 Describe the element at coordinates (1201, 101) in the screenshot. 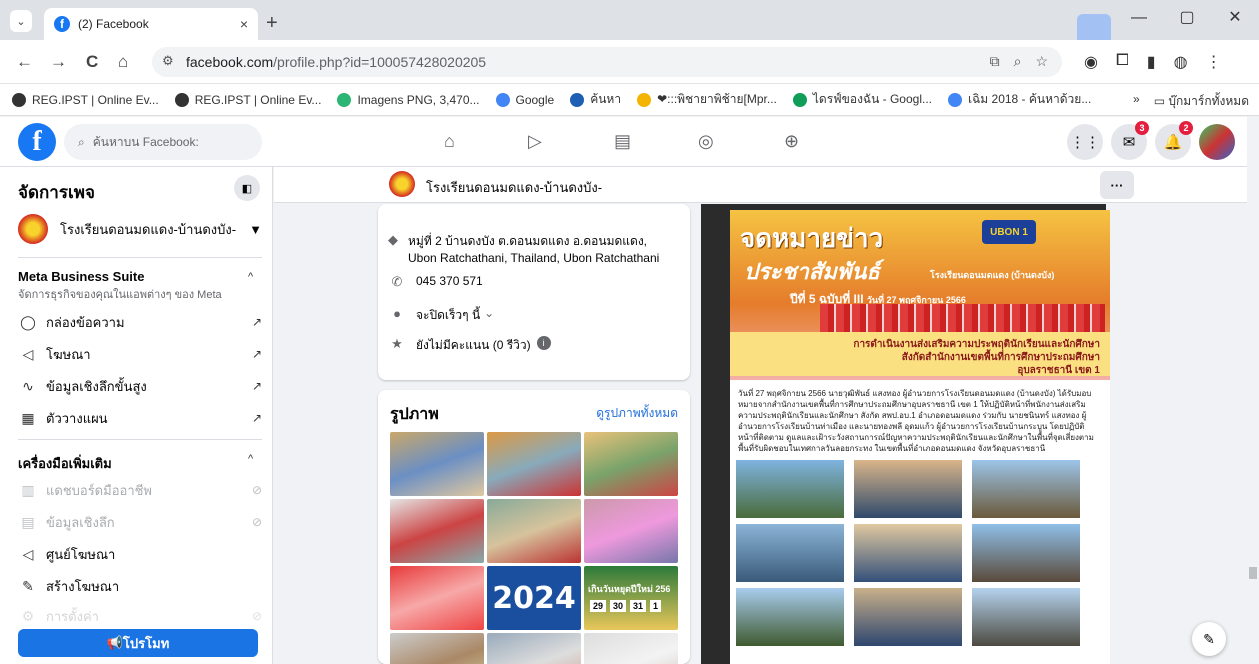

I see `all-bookmarks-button: ▭ บุ๊กมาร์กทั้งหมด` at that location.